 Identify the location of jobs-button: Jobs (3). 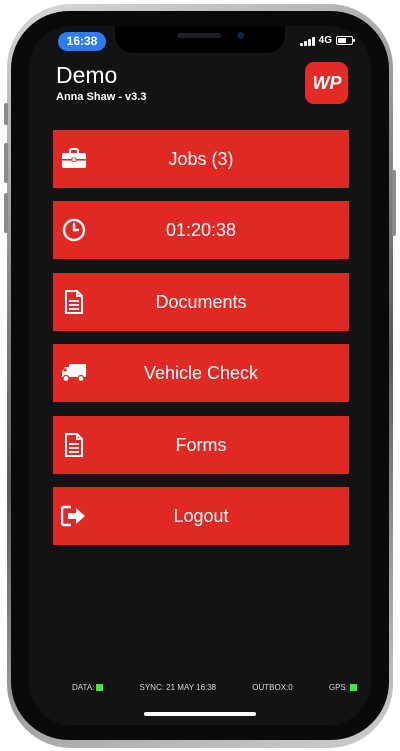
(201, 159).